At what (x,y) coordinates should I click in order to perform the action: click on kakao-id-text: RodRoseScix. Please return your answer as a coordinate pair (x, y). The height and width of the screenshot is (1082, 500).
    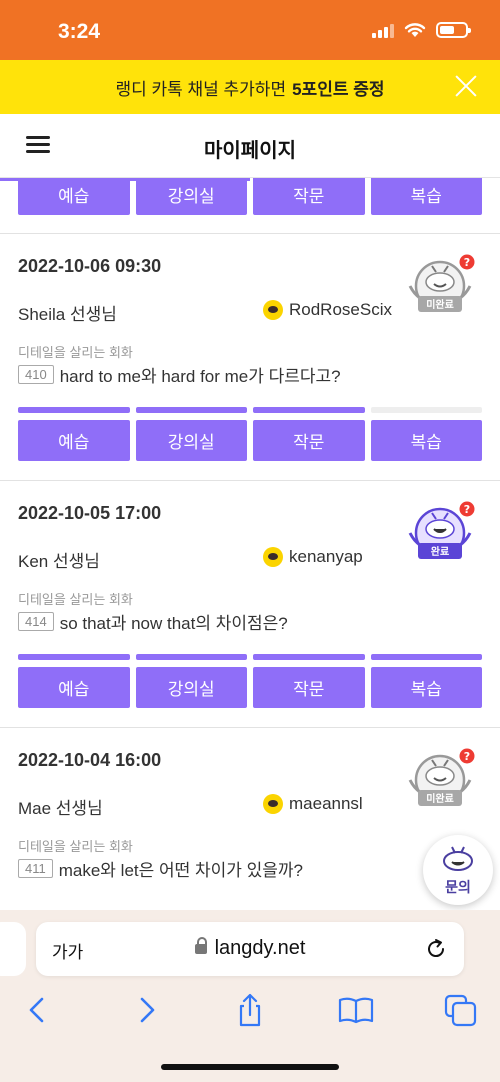
    Looking at the image, I should click on (340, 309).